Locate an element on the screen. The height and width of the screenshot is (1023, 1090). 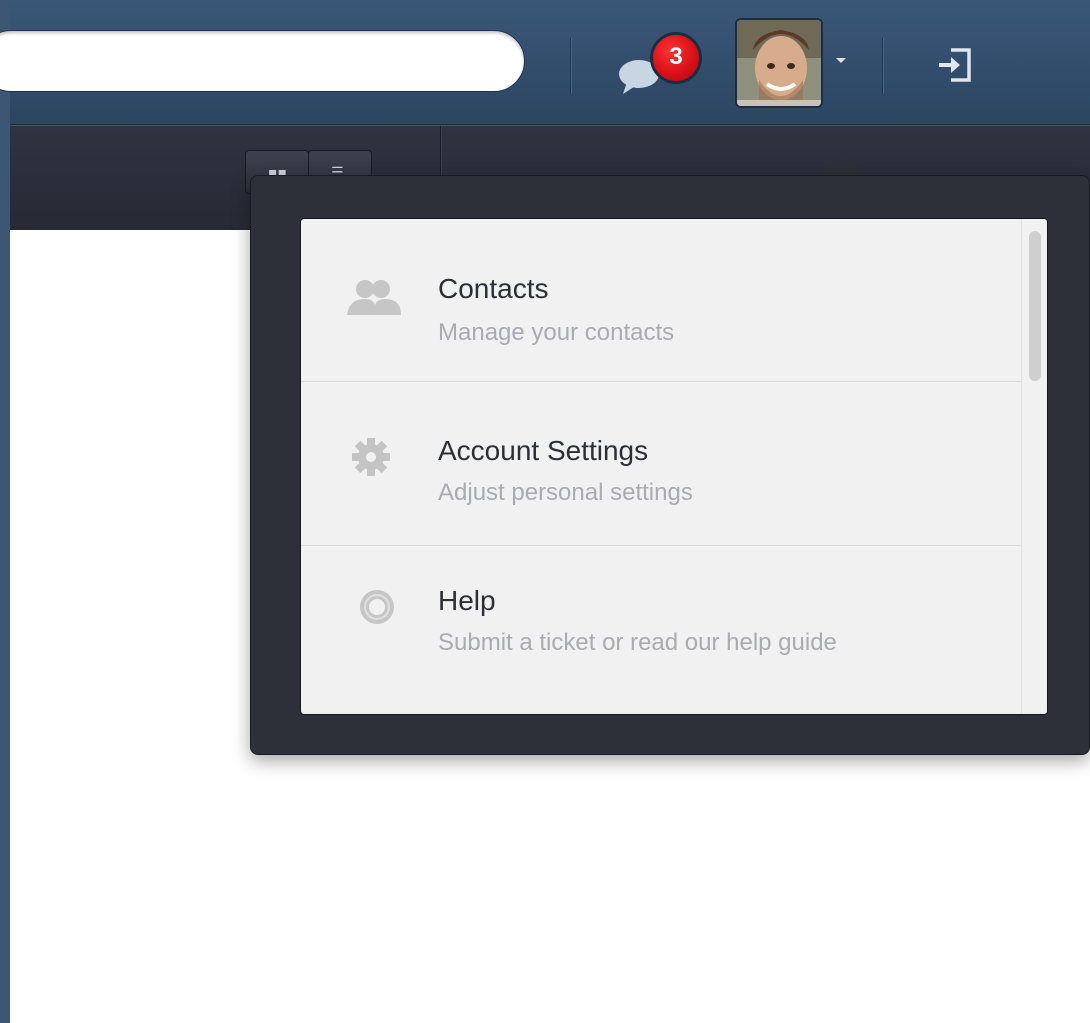
top-navigation-bar is located at coordinates (545, 62).